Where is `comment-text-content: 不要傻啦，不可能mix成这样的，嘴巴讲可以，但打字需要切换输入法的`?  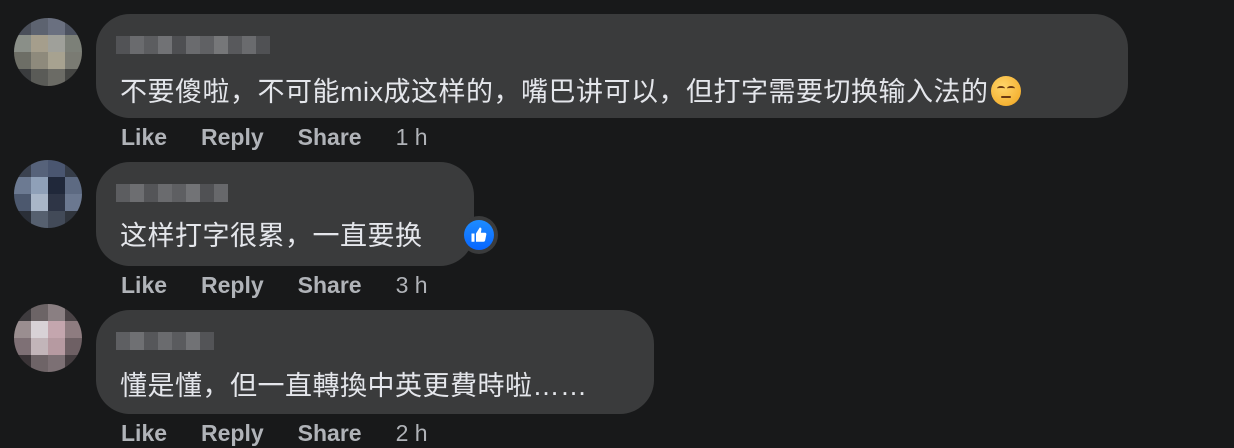 comment-text-content: 不要傻啦，不可能mix成这样的，嘴巴讲可以，但打字需要切换输入法的 is located at coordinates (554, 92).